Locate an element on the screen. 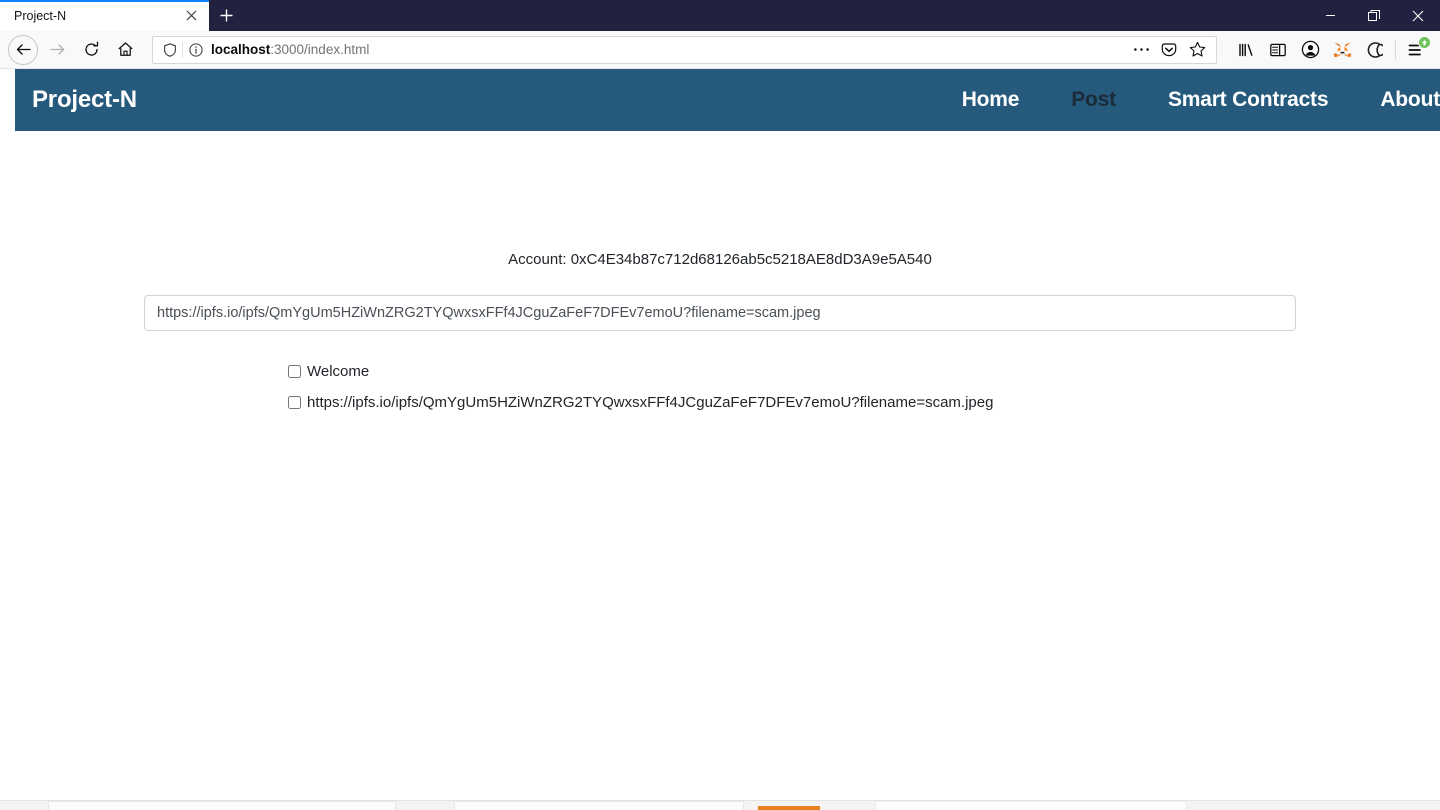 This screenshot has height=810, width=1440. nav-link-post: Post is located at coordinates (1093, 100).